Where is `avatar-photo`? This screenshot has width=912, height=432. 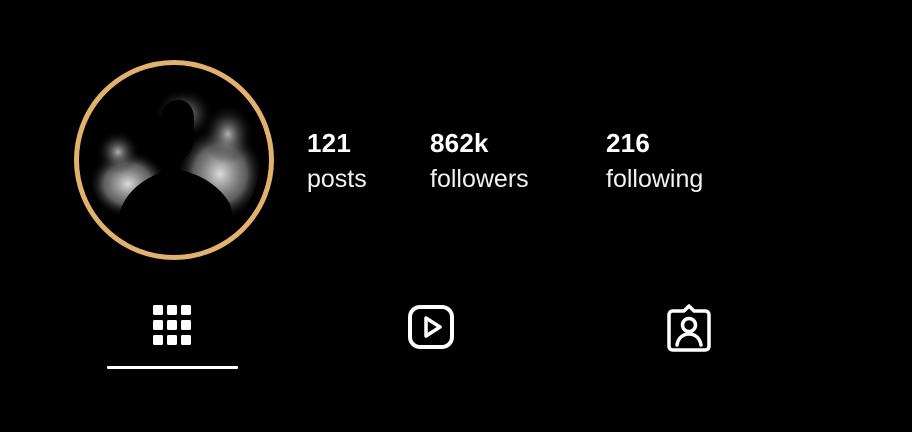 avatar-photo is located at coordinates (174, 160).